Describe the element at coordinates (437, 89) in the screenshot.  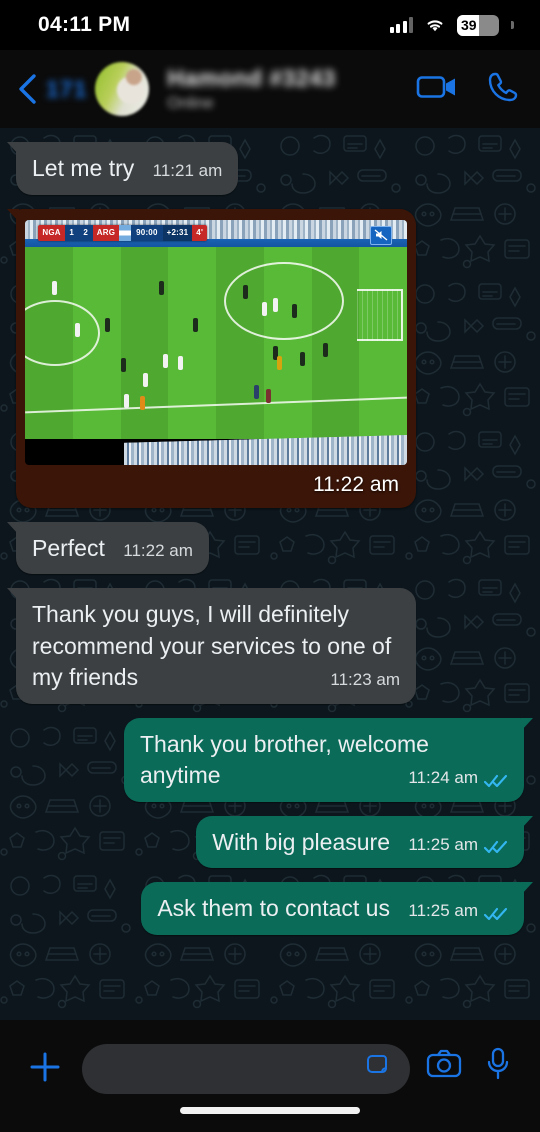
I see `video-call-icon` at that location.